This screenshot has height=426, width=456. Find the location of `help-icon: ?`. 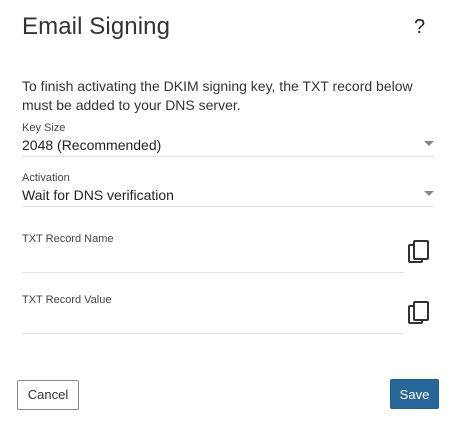

help-icon: ? is located at coordinates (419, 27).